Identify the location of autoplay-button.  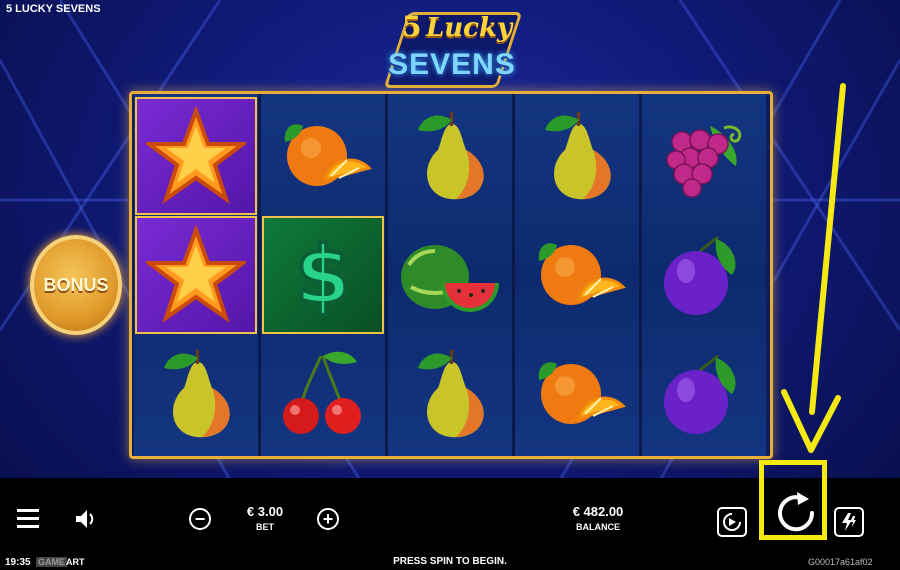
(732, 522).